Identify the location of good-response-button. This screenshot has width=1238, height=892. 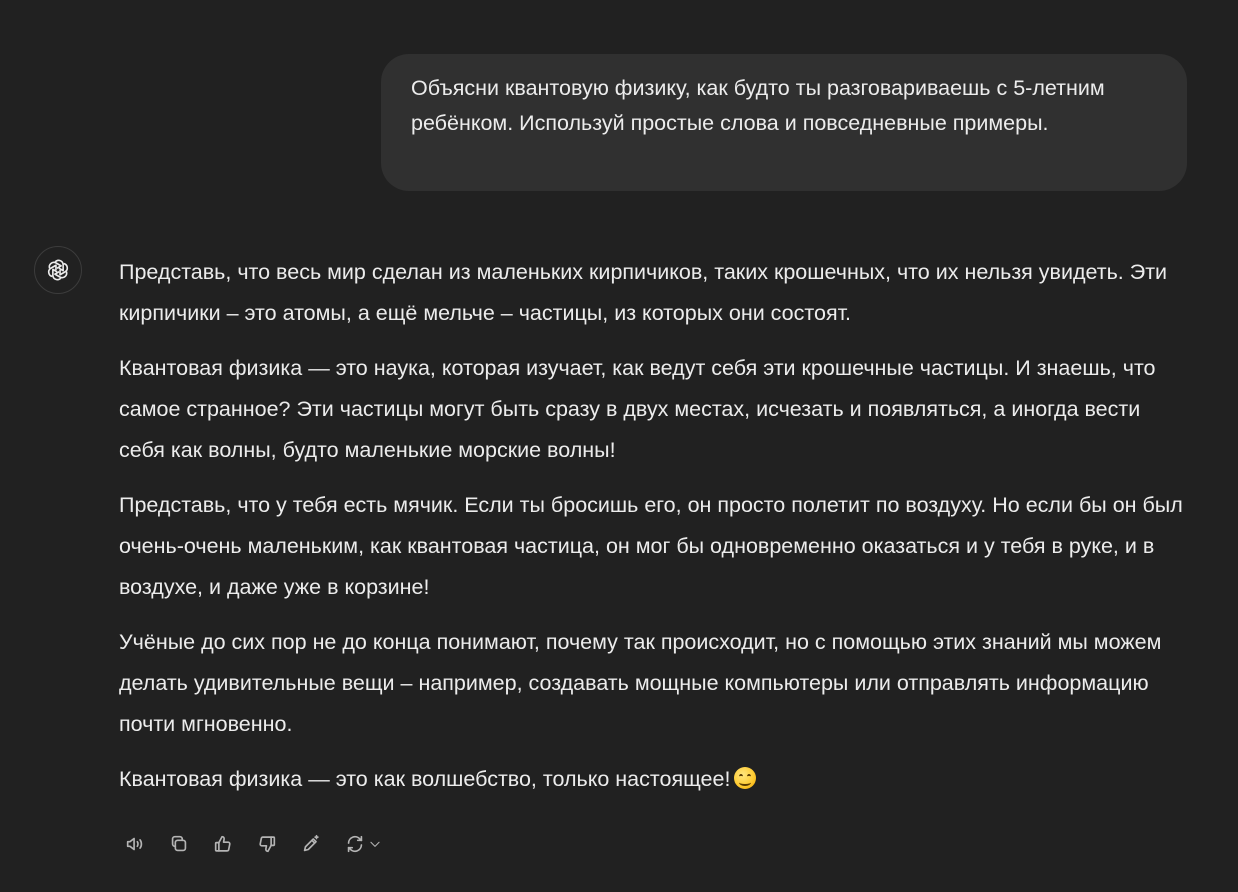
(223, 844).